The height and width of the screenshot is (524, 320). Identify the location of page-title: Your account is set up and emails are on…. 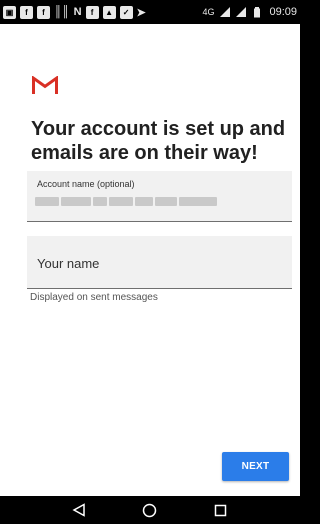
(158, 141).